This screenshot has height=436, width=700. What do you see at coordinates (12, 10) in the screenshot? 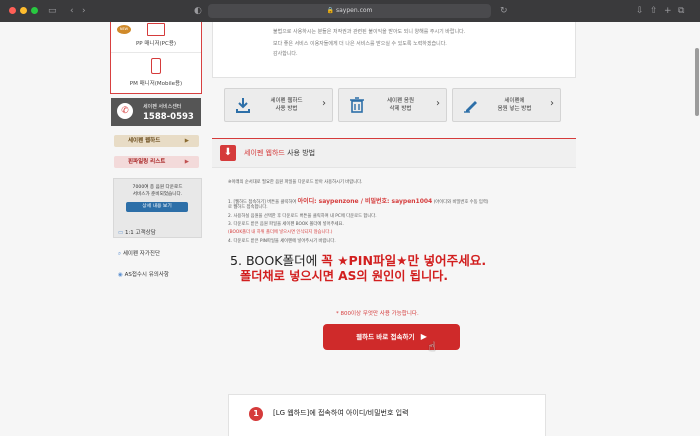
I see `close-window-button` at bounding box center [12, 10].